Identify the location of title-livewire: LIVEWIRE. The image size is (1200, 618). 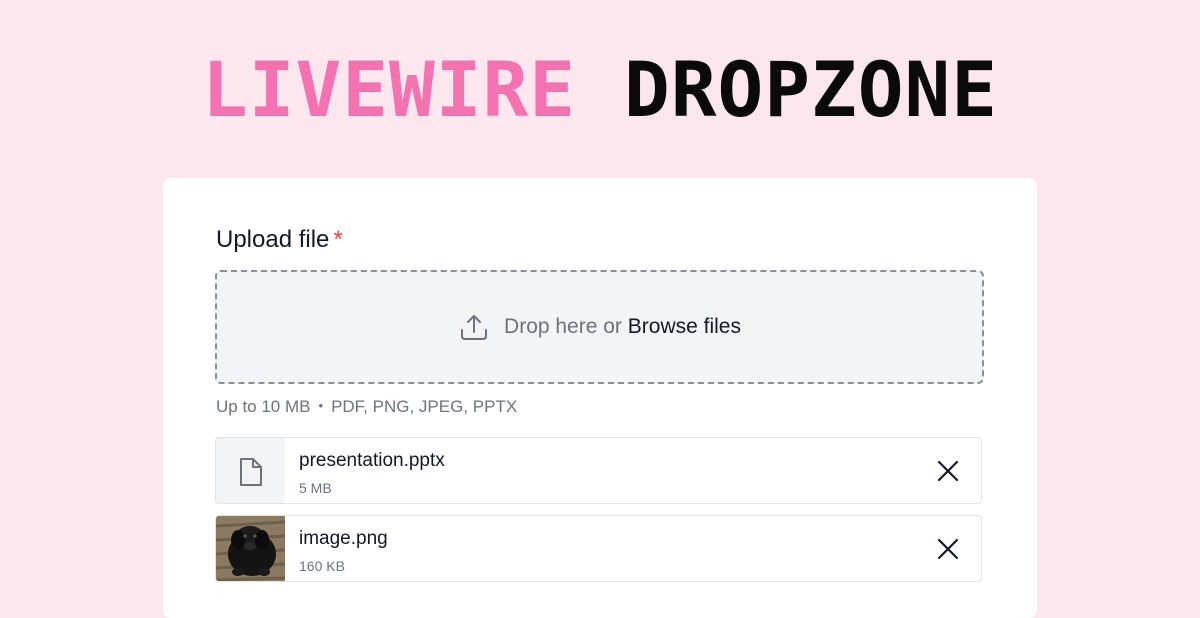
(388, 89).